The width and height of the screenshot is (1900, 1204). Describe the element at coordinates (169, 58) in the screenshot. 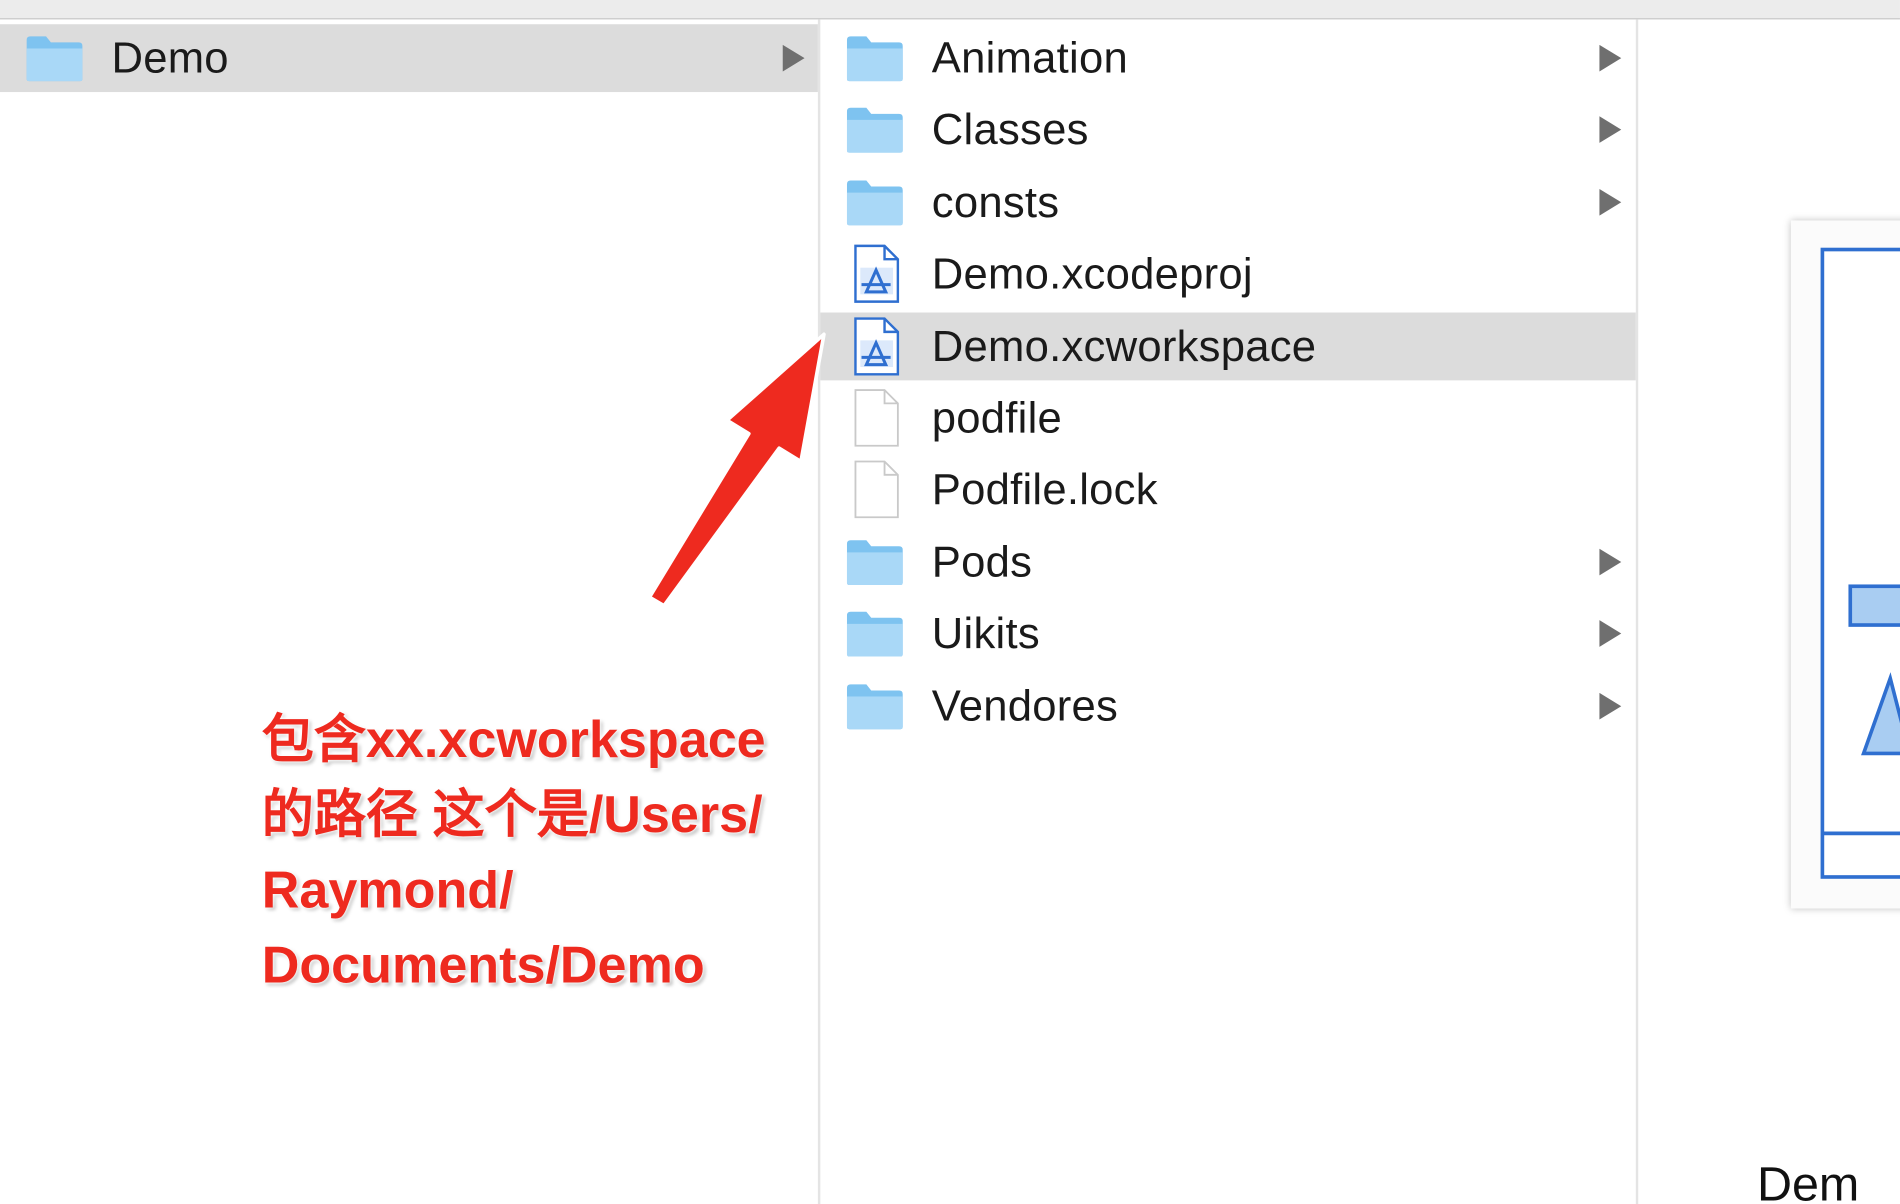

I see `item-label: Demo` at that location.